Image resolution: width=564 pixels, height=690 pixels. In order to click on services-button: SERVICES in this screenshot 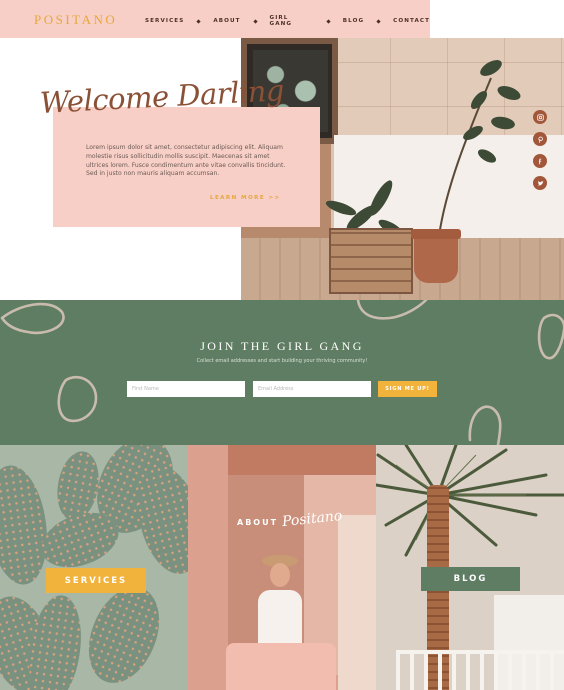, I will do `click(96, 580)`.